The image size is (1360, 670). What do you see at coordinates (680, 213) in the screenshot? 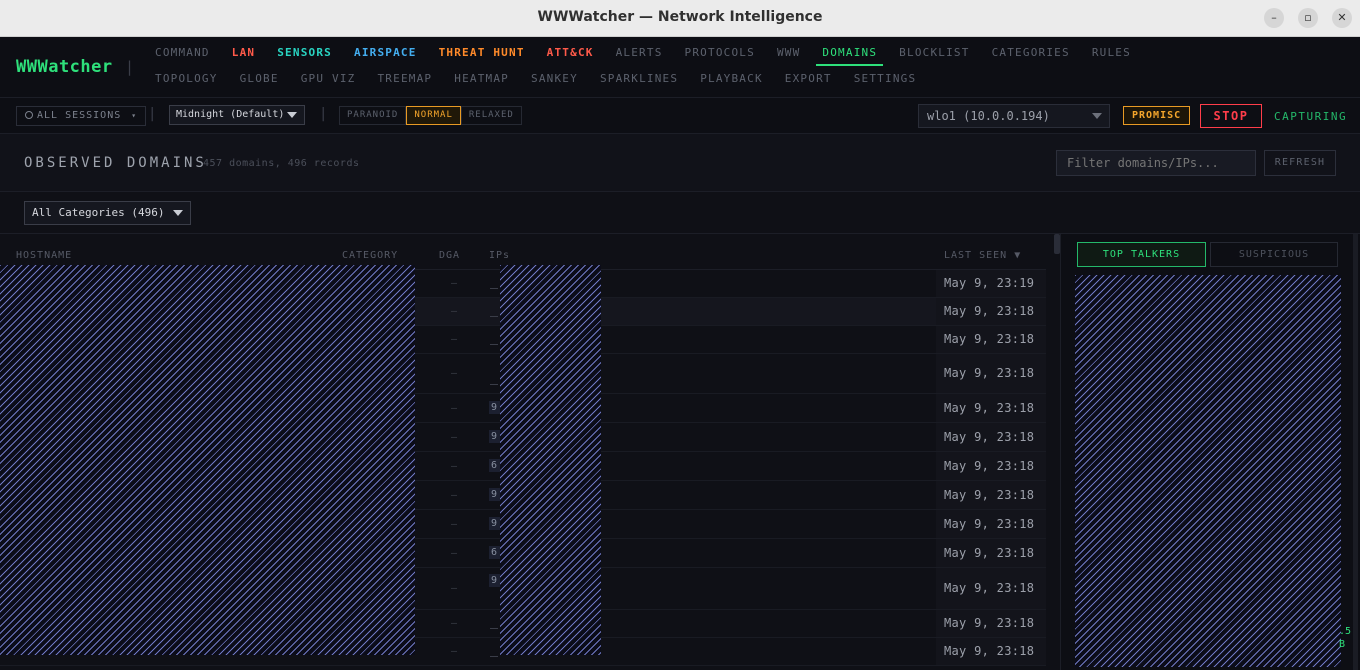
I see `category-filter-bar: All Categories (496)` at bounding box center [680, 213].